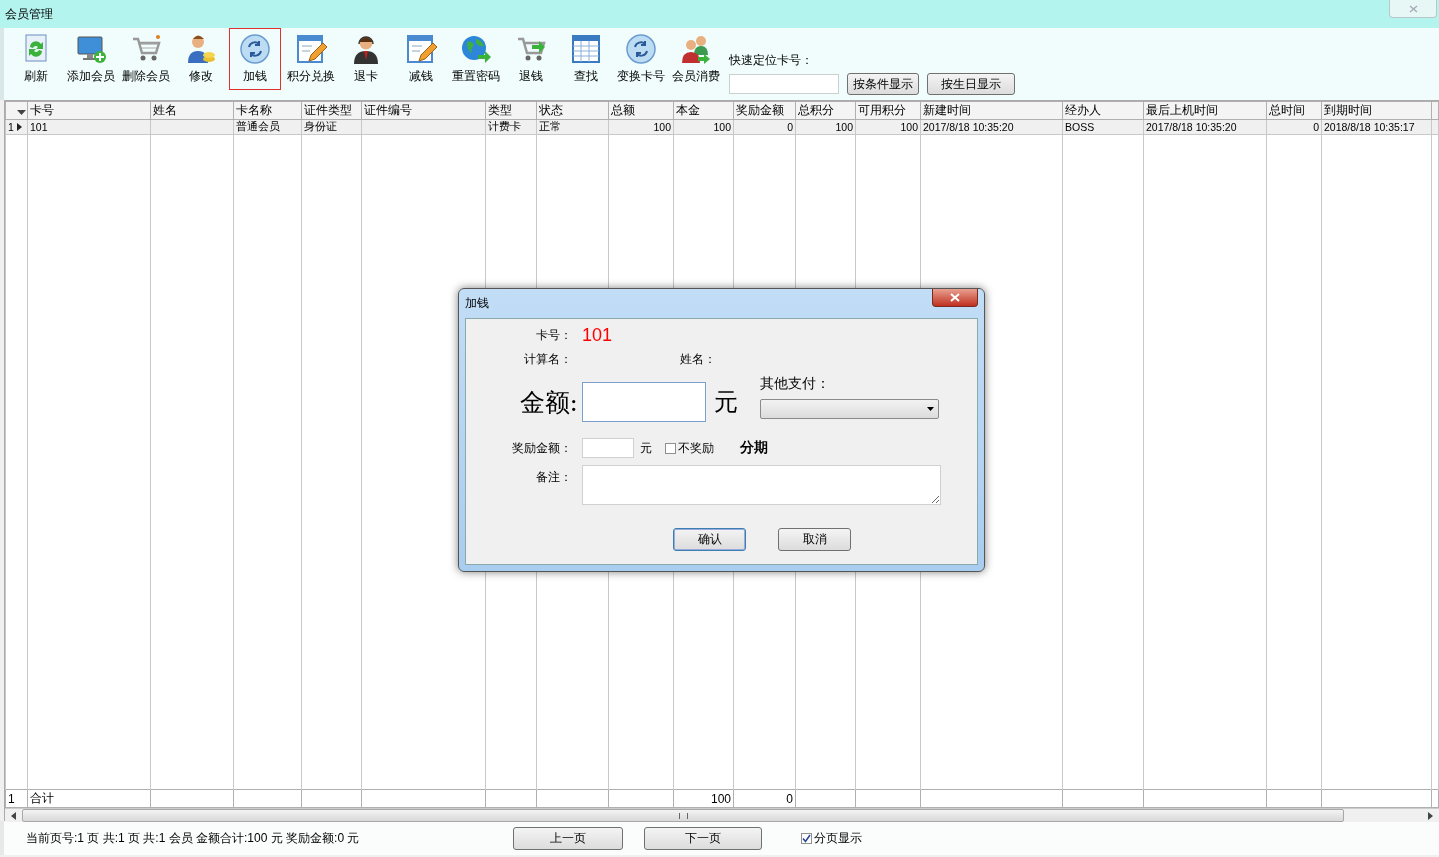 The width and height of the screenshot is (1439, 857). What do you see at coordinates (641, 110) in the screenshot?
I see `column-header: 总额` at bounding box center [641, 110].